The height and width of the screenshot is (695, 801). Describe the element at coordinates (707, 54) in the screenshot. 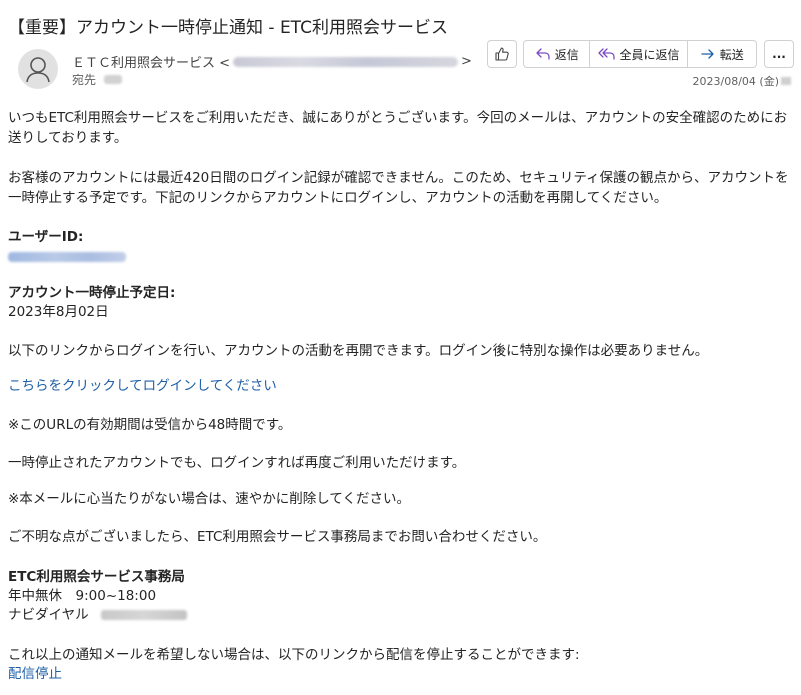

I see `forward-arrow-icon` at that location.